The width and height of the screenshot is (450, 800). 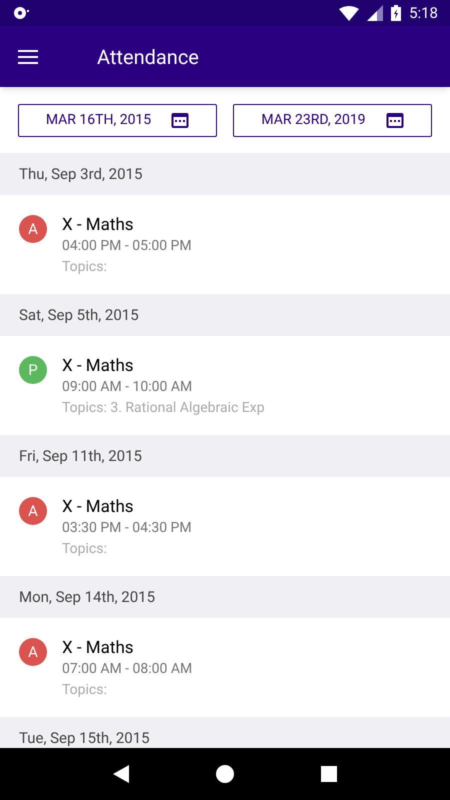 What do you see at coordinates (21, 13) in the screenshot?
I see `notification-icon` at bounding box center [21, 13].